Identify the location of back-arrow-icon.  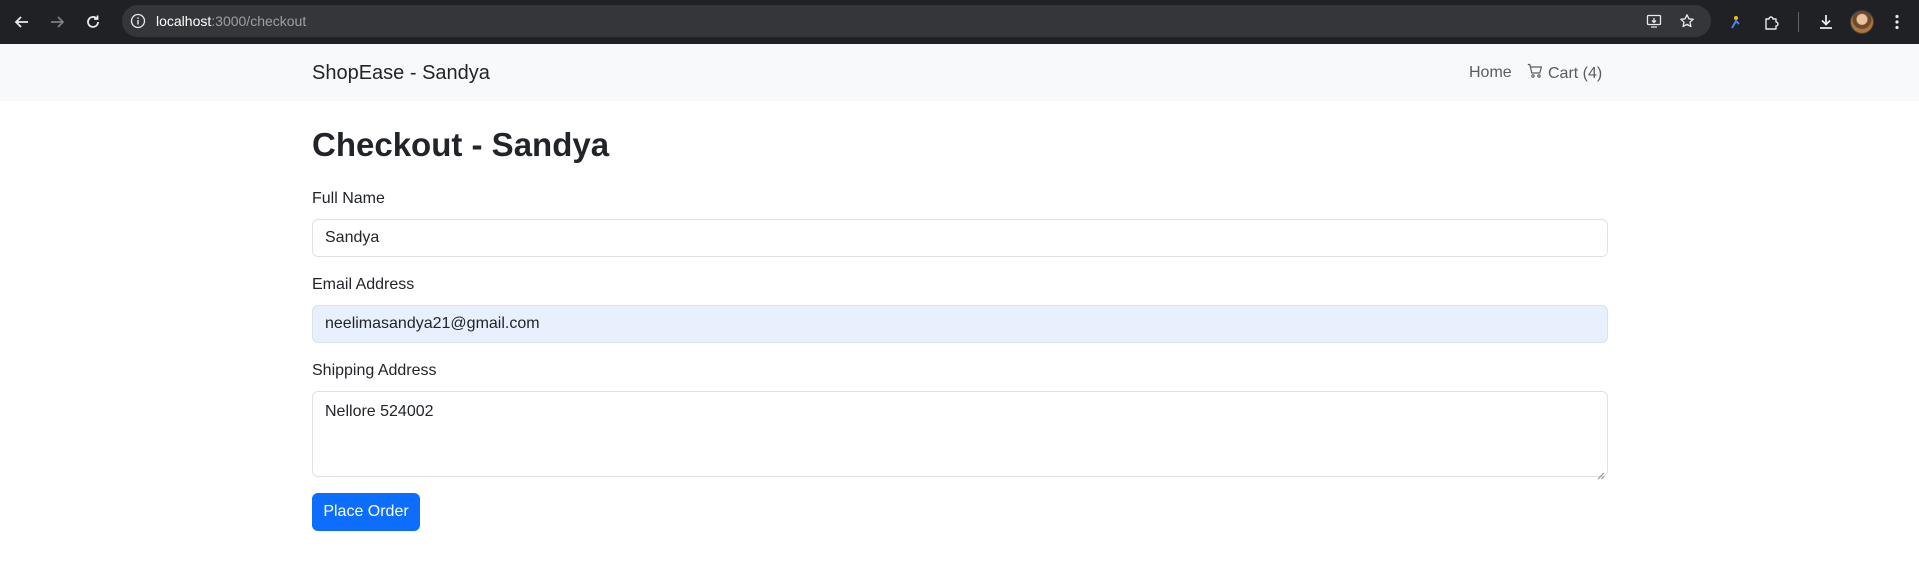
(22, 22).